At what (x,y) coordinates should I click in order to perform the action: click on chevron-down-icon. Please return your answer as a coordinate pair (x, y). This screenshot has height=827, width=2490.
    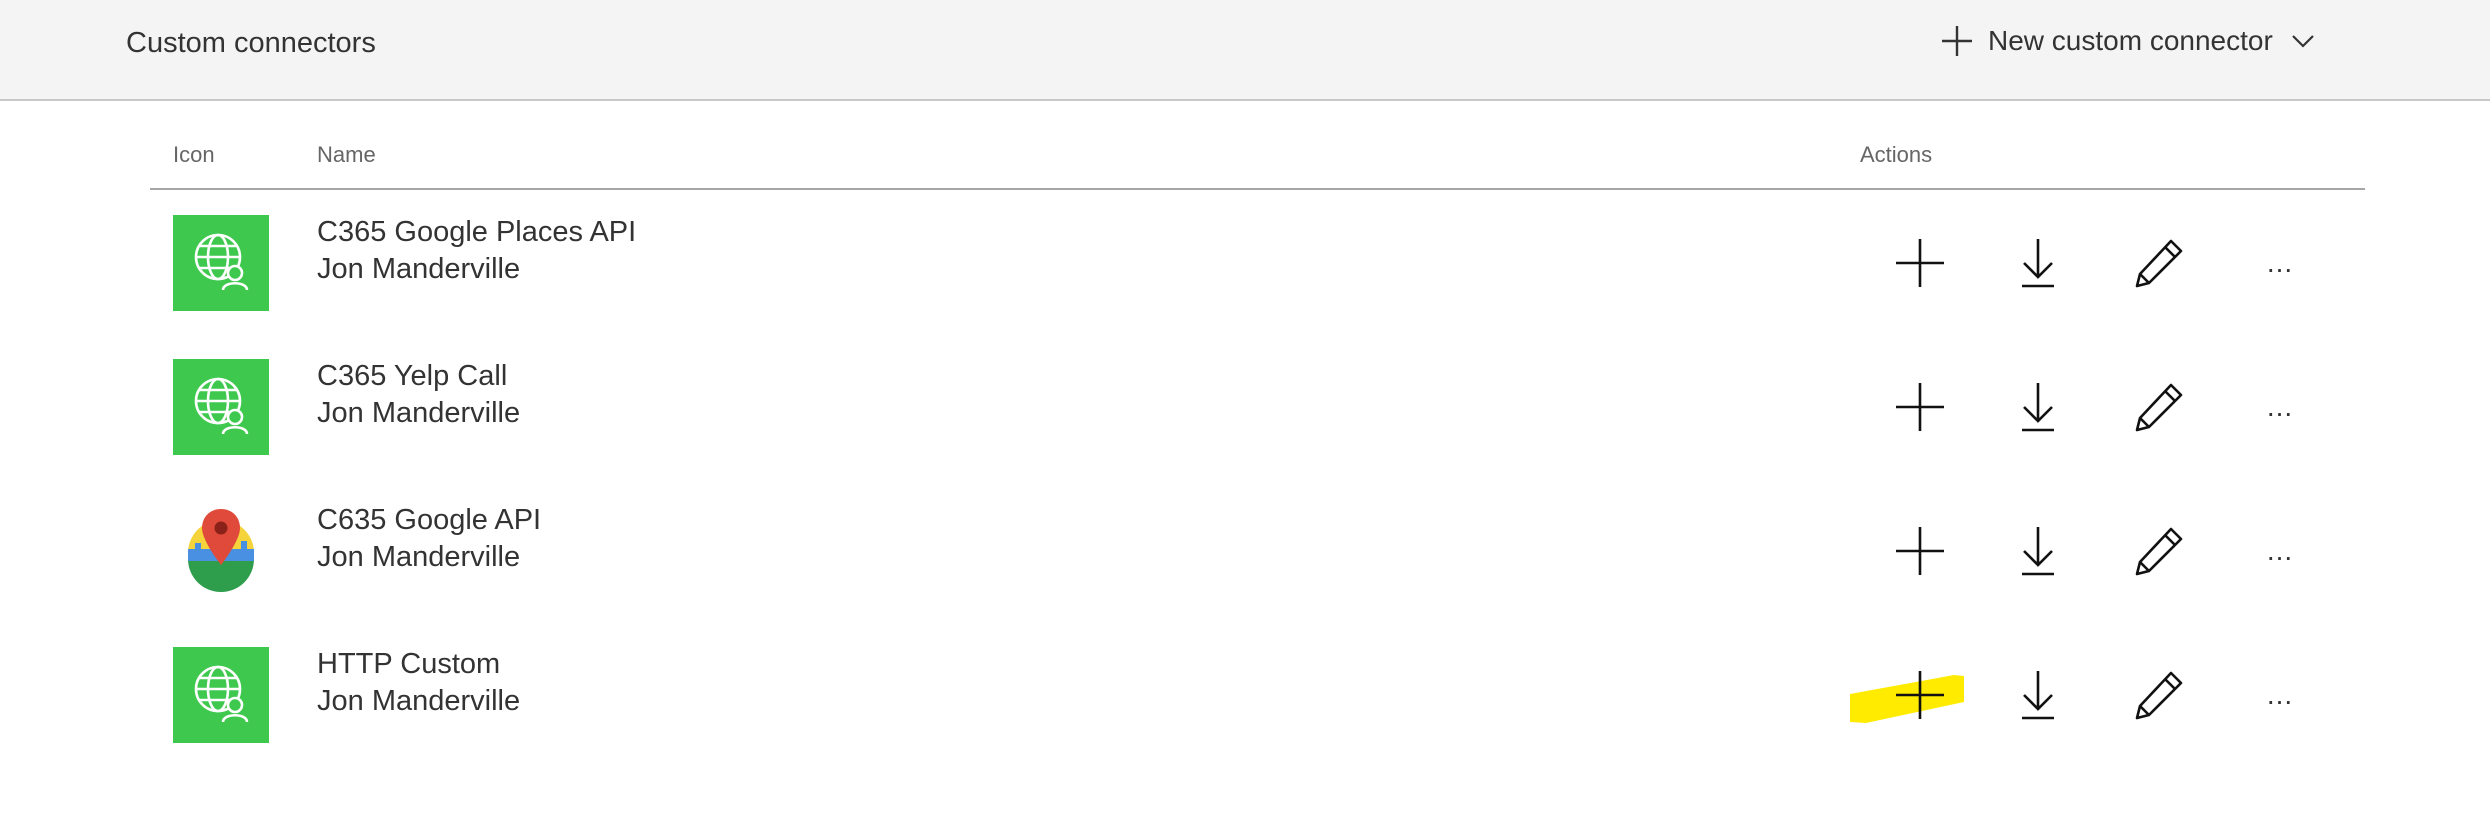
    Looking at the image, I should click on (2294, 41).